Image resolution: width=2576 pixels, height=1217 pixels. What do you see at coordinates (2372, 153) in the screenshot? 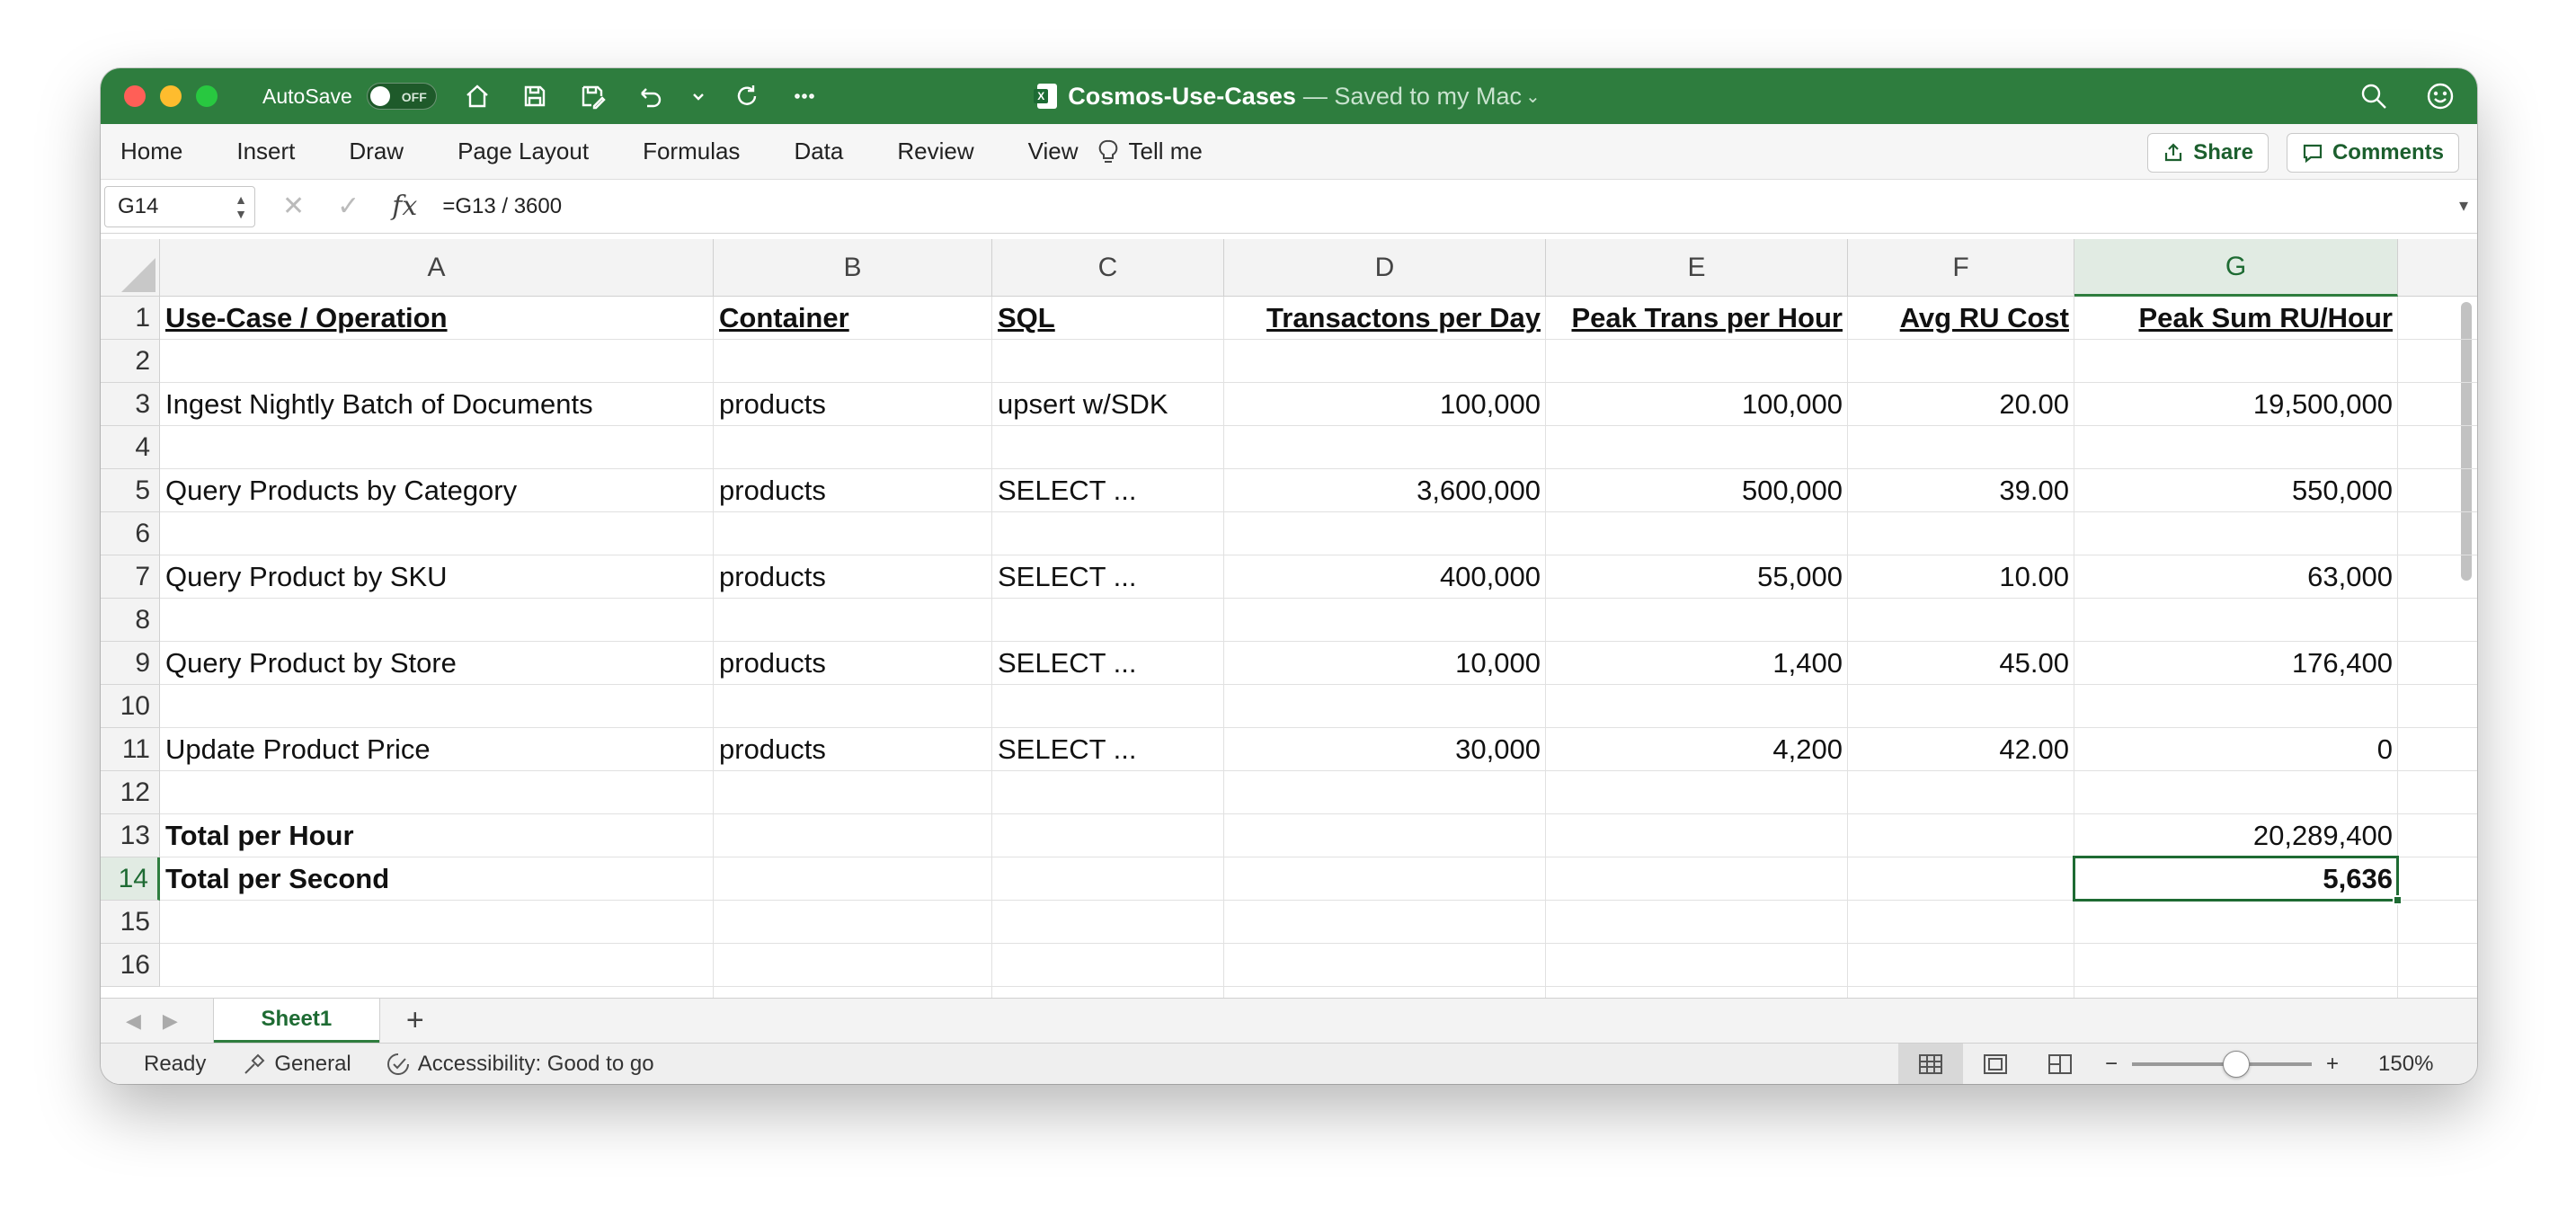
I see `comments-button: Comments` at bounding box center [2372, 153].